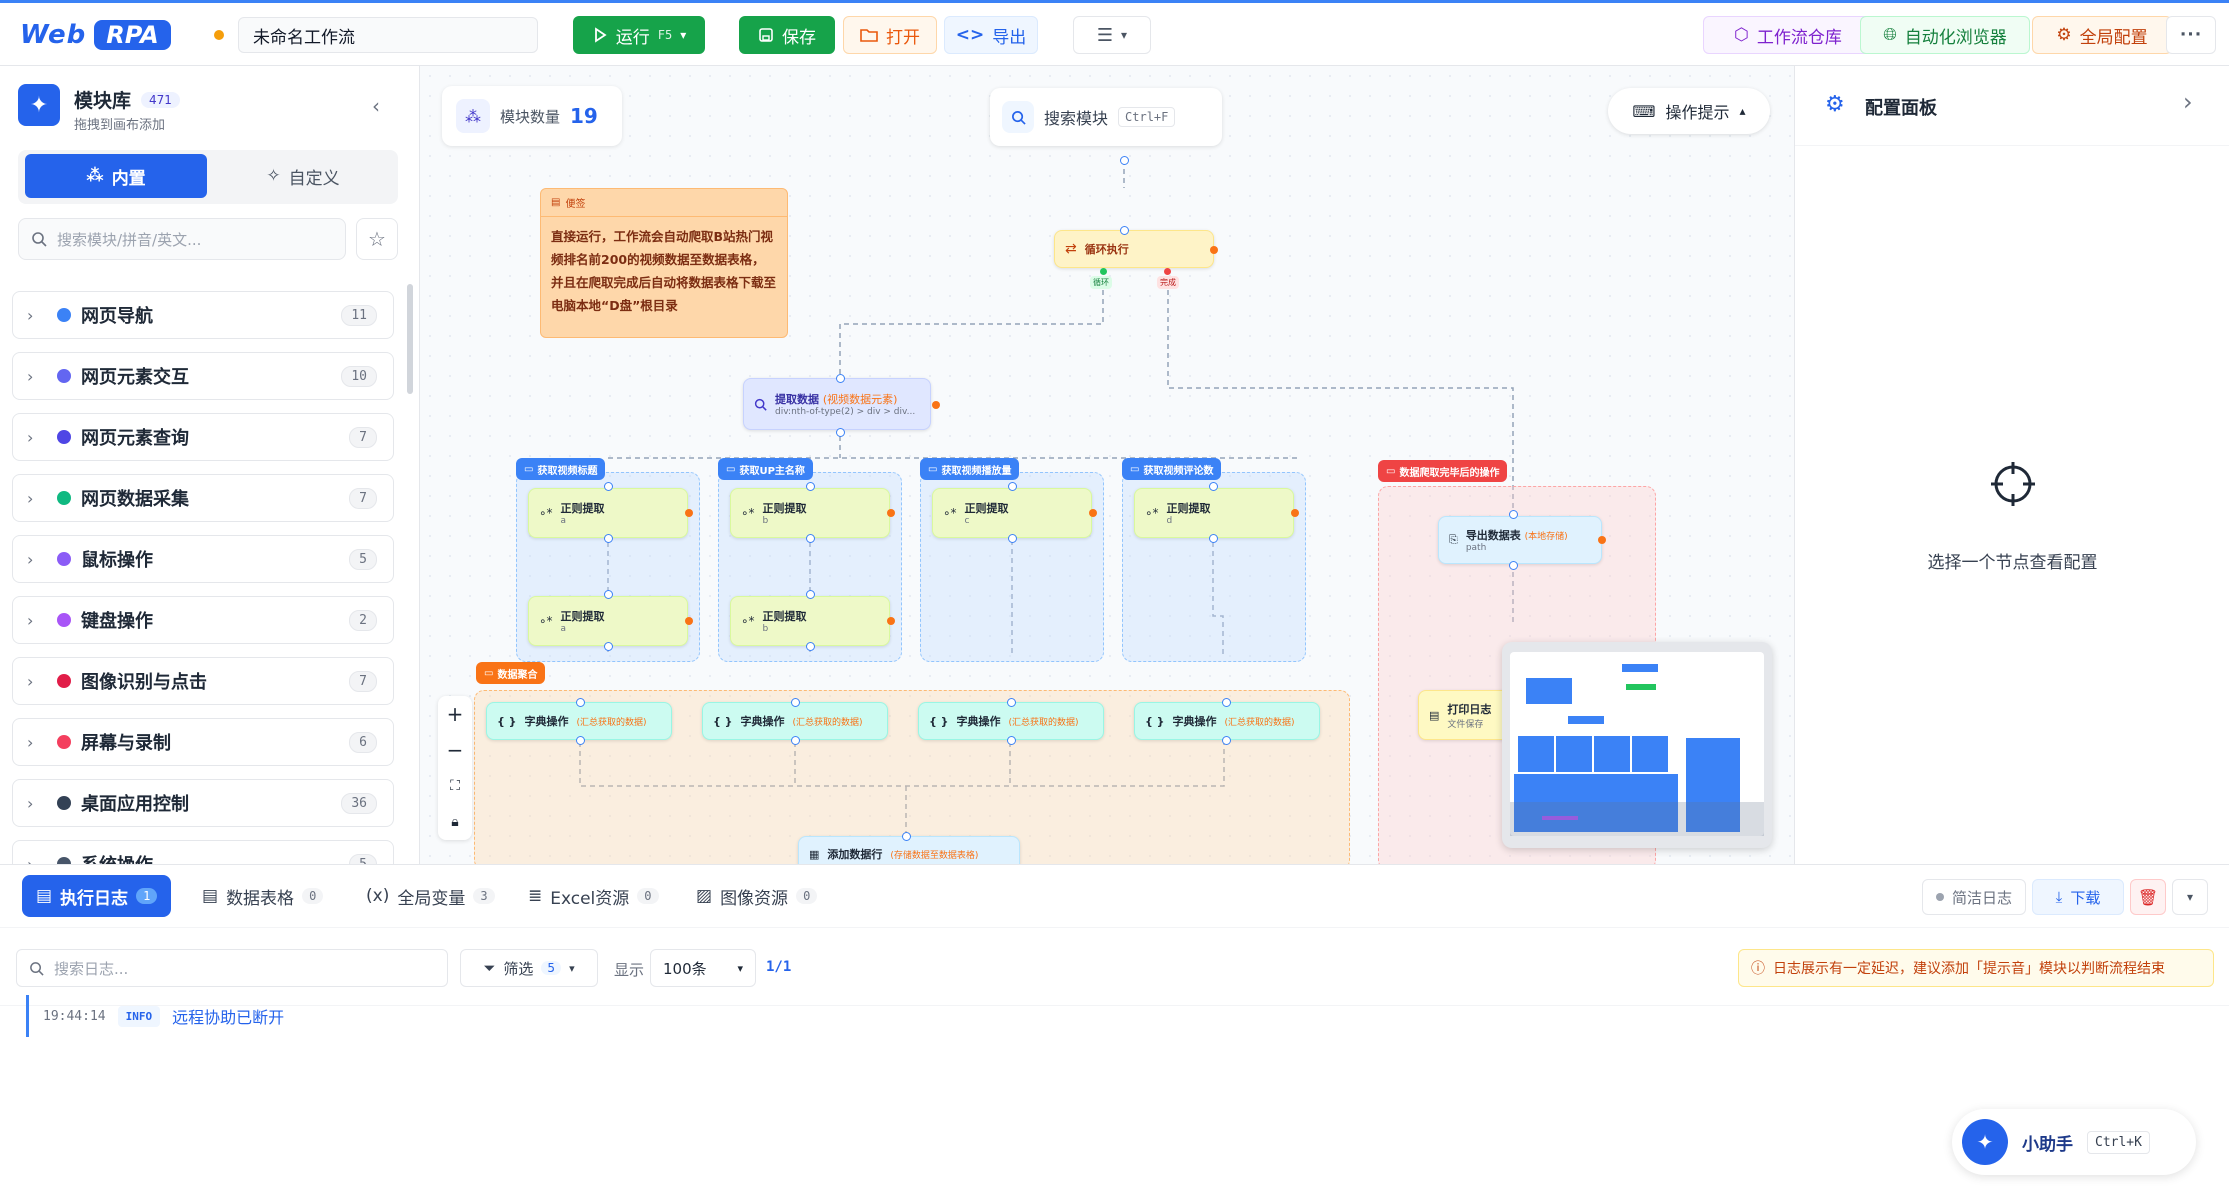 This screenshot has height=1202, width=2229. I want to click on automation-browser-button: 🌐︎ 自动化浏览器, so click(1945, 35).